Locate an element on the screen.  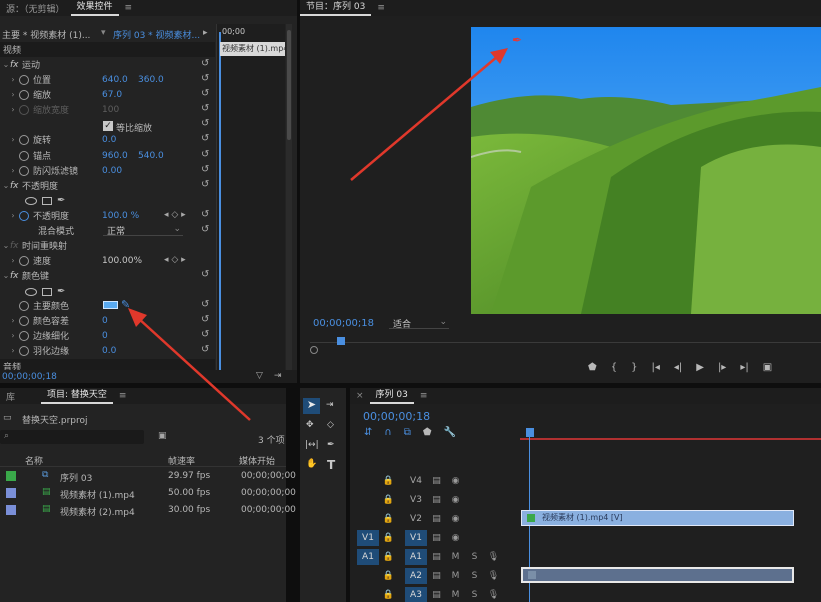
tab-source: 源：（无剪辑） is located at coordinates (35, 8).